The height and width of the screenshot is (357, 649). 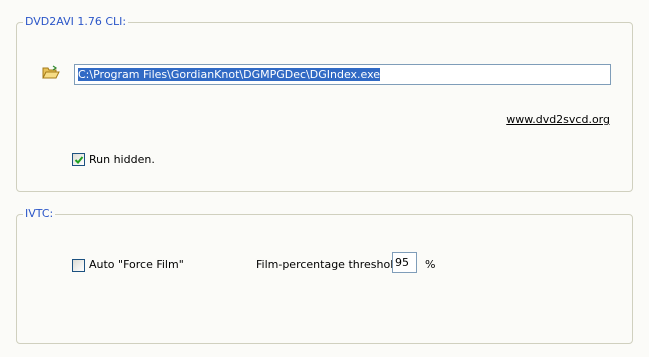 I want to click on ivtc-group-title: IVTC:, so click(x=39, y=214).